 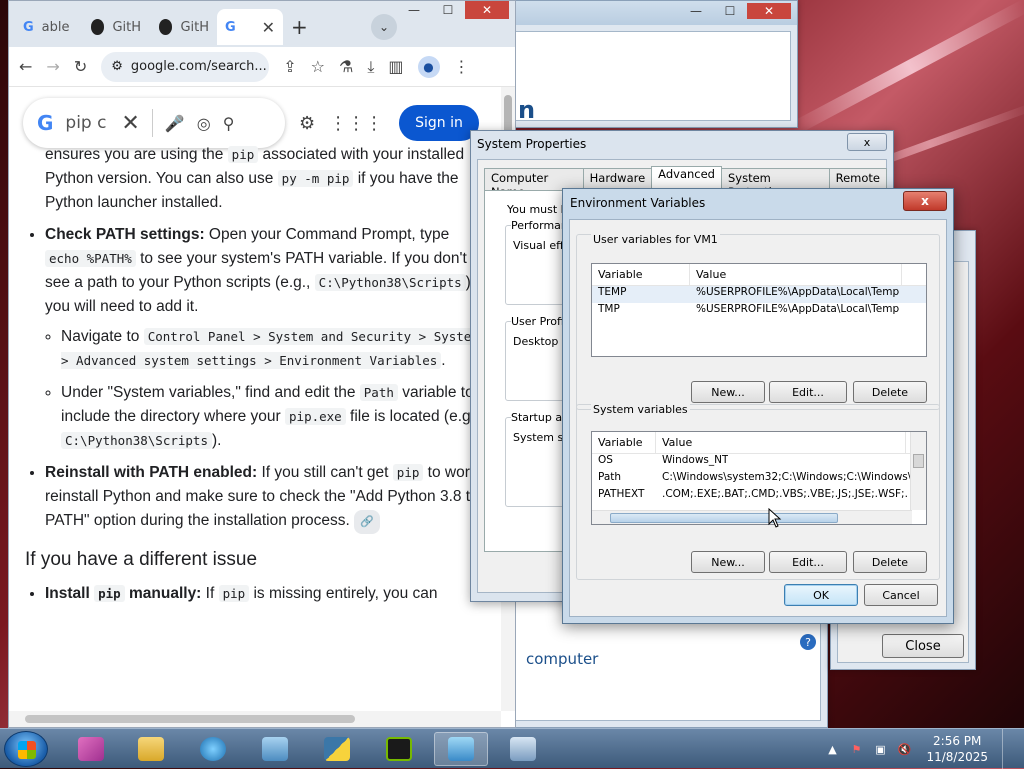 What do you see at coordinates (307, 123) in the screenshot?
I see `settings-gear-icon: ⚙` at bounding box center [307, 123].